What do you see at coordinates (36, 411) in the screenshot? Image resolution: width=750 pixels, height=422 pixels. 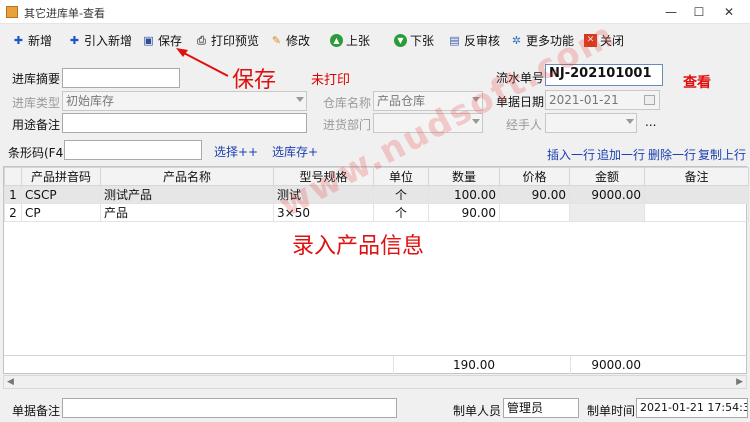 I see `remark-label: 单据备注` at bounding box center [36, 411].